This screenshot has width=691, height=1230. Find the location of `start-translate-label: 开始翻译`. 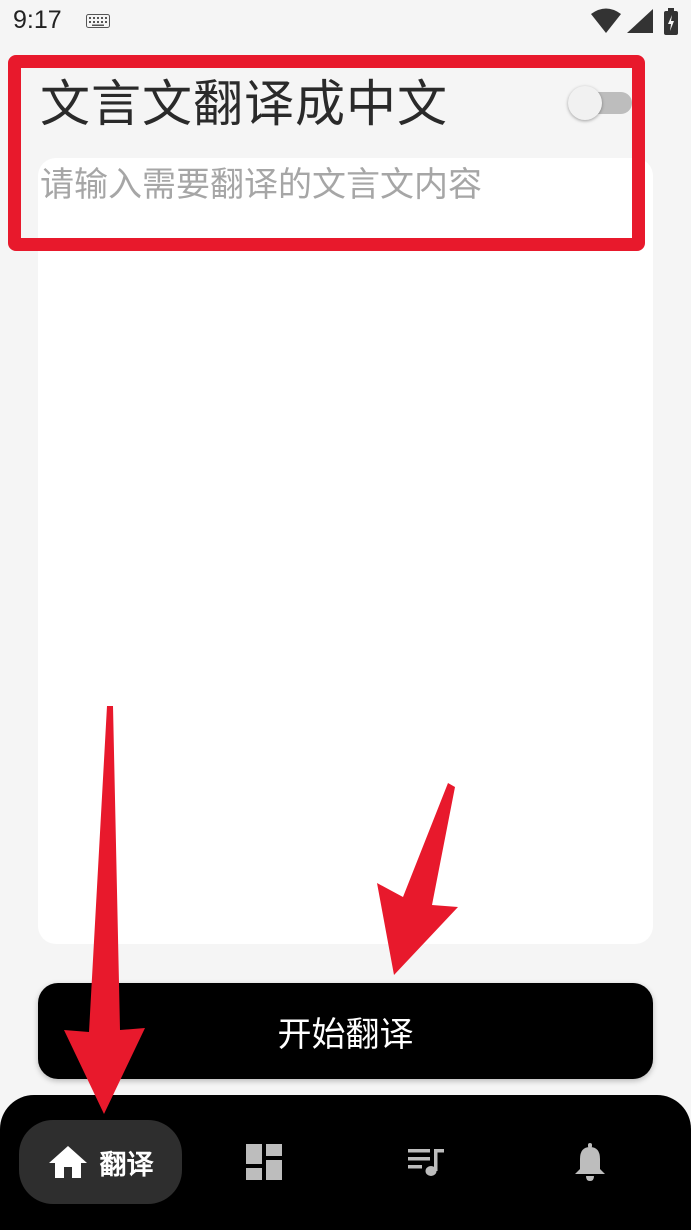

start-translate-label: 开始翻译 is located at coordinates (345, 1034).